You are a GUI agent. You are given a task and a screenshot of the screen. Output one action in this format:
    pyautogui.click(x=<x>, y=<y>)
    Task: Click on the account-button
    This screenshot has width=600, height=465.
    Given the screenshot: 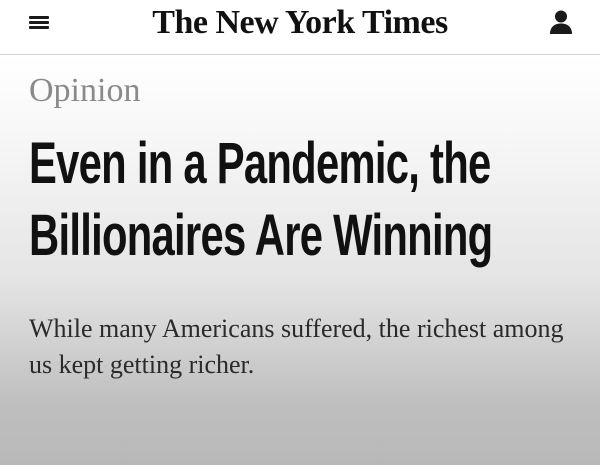 What is the action you would take?
    pyautogui.click(x=561, y=22)
    